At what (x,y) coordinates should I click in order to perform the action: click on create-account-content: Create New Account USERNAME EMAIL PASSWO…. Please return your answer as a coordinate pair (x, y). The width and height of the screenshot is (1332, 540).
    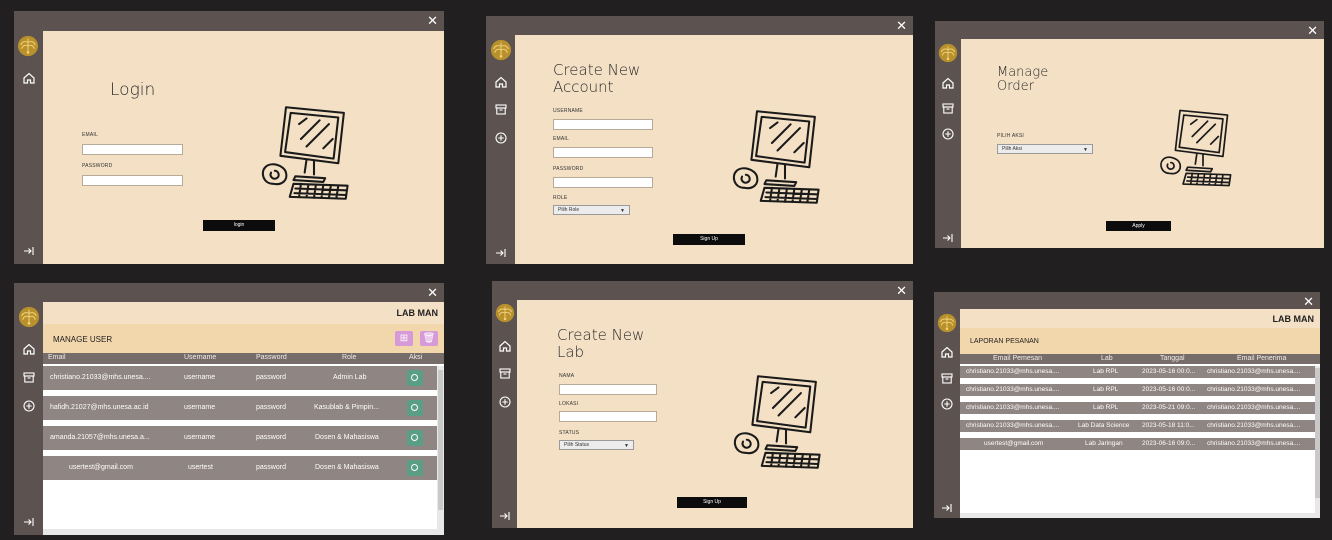
    Looking at the image, I should click on (714, 149).